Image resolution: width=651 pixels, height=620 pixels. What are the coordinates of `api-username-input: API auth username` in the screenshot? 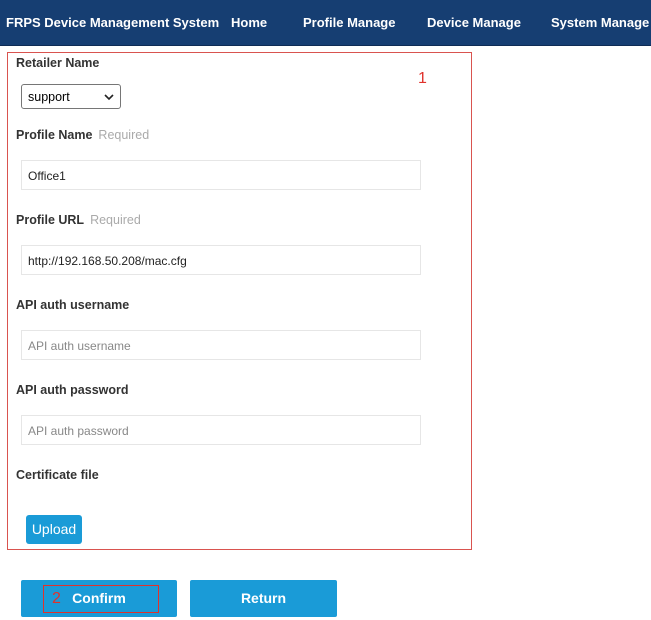 It's located at (221, 345).